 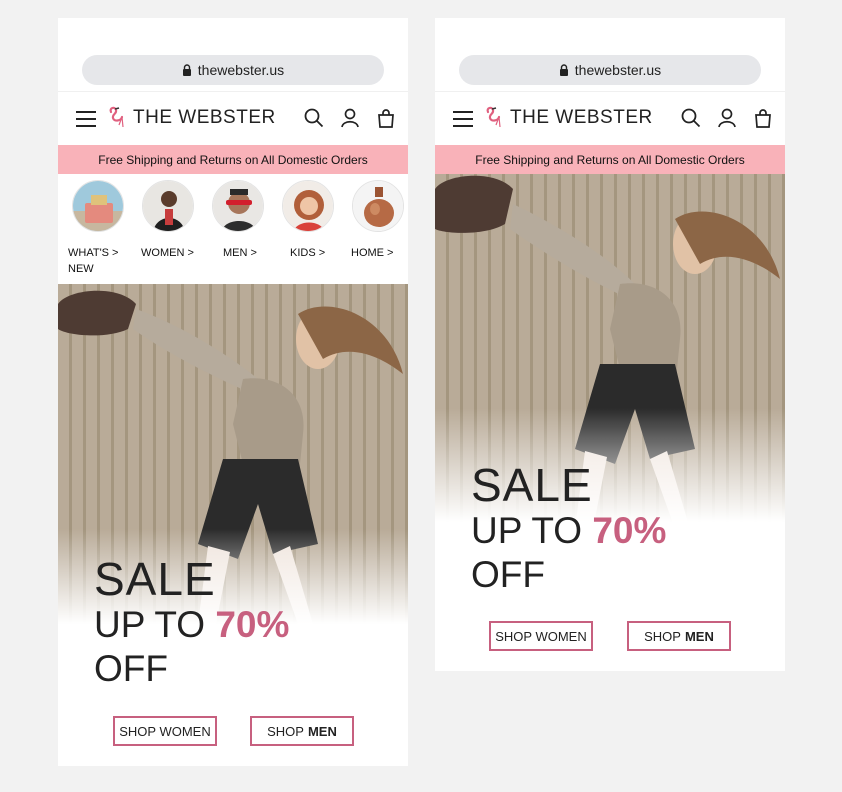 What do you see at coordinates (93, 253) in the screenshot?
I see `category-label: WHAT'S >` at bounding box center [93, 253].